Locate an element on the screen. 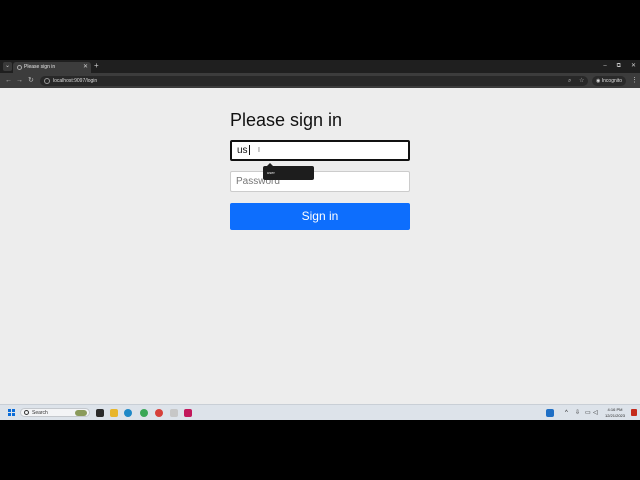 The image size is (640, 480). password-input: Password is located at coordinates (320, 181).